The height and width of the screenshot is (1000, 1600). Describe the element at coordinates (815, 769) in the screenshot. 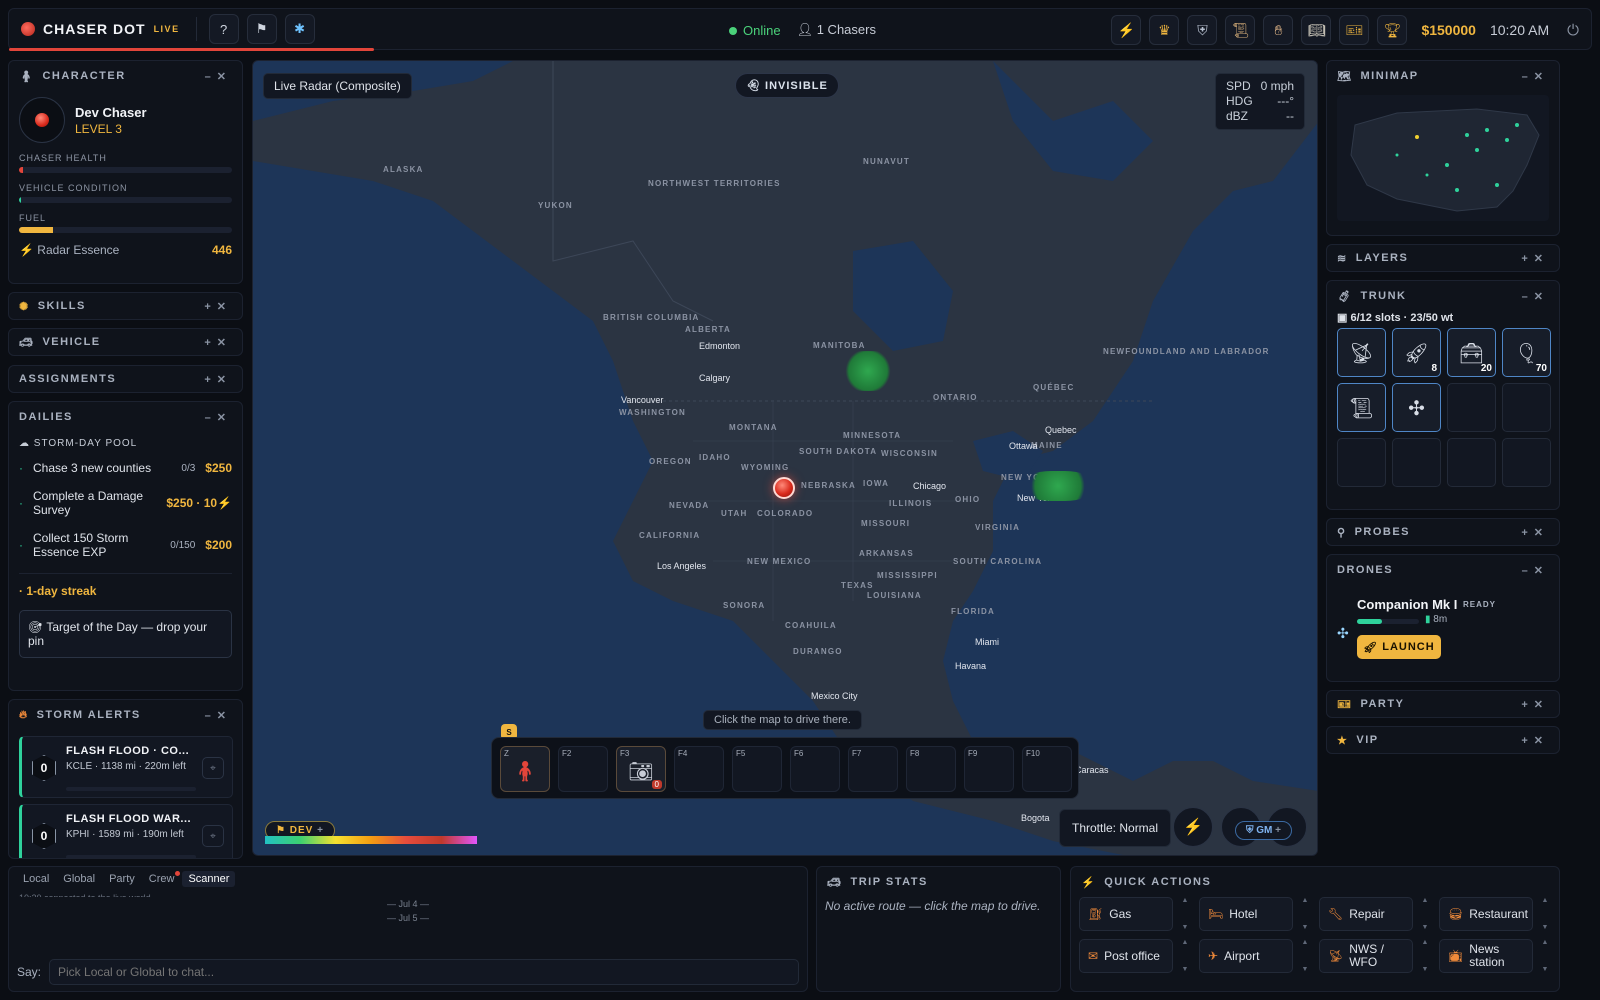

I see `hotbar-slot: F6` at that location.